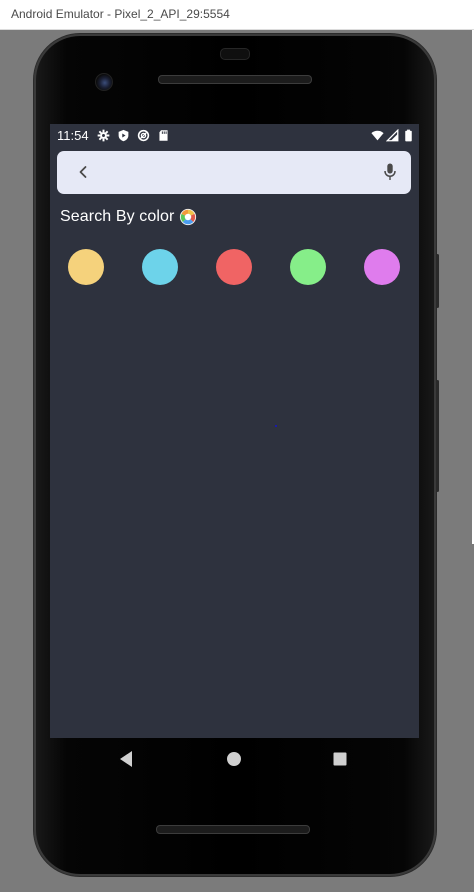 The width and height of the screenshot is (474, 892). What do you see at coordinates (238, 173) in the screenshot?
I see `search-input` at bounding box center [238, 173].